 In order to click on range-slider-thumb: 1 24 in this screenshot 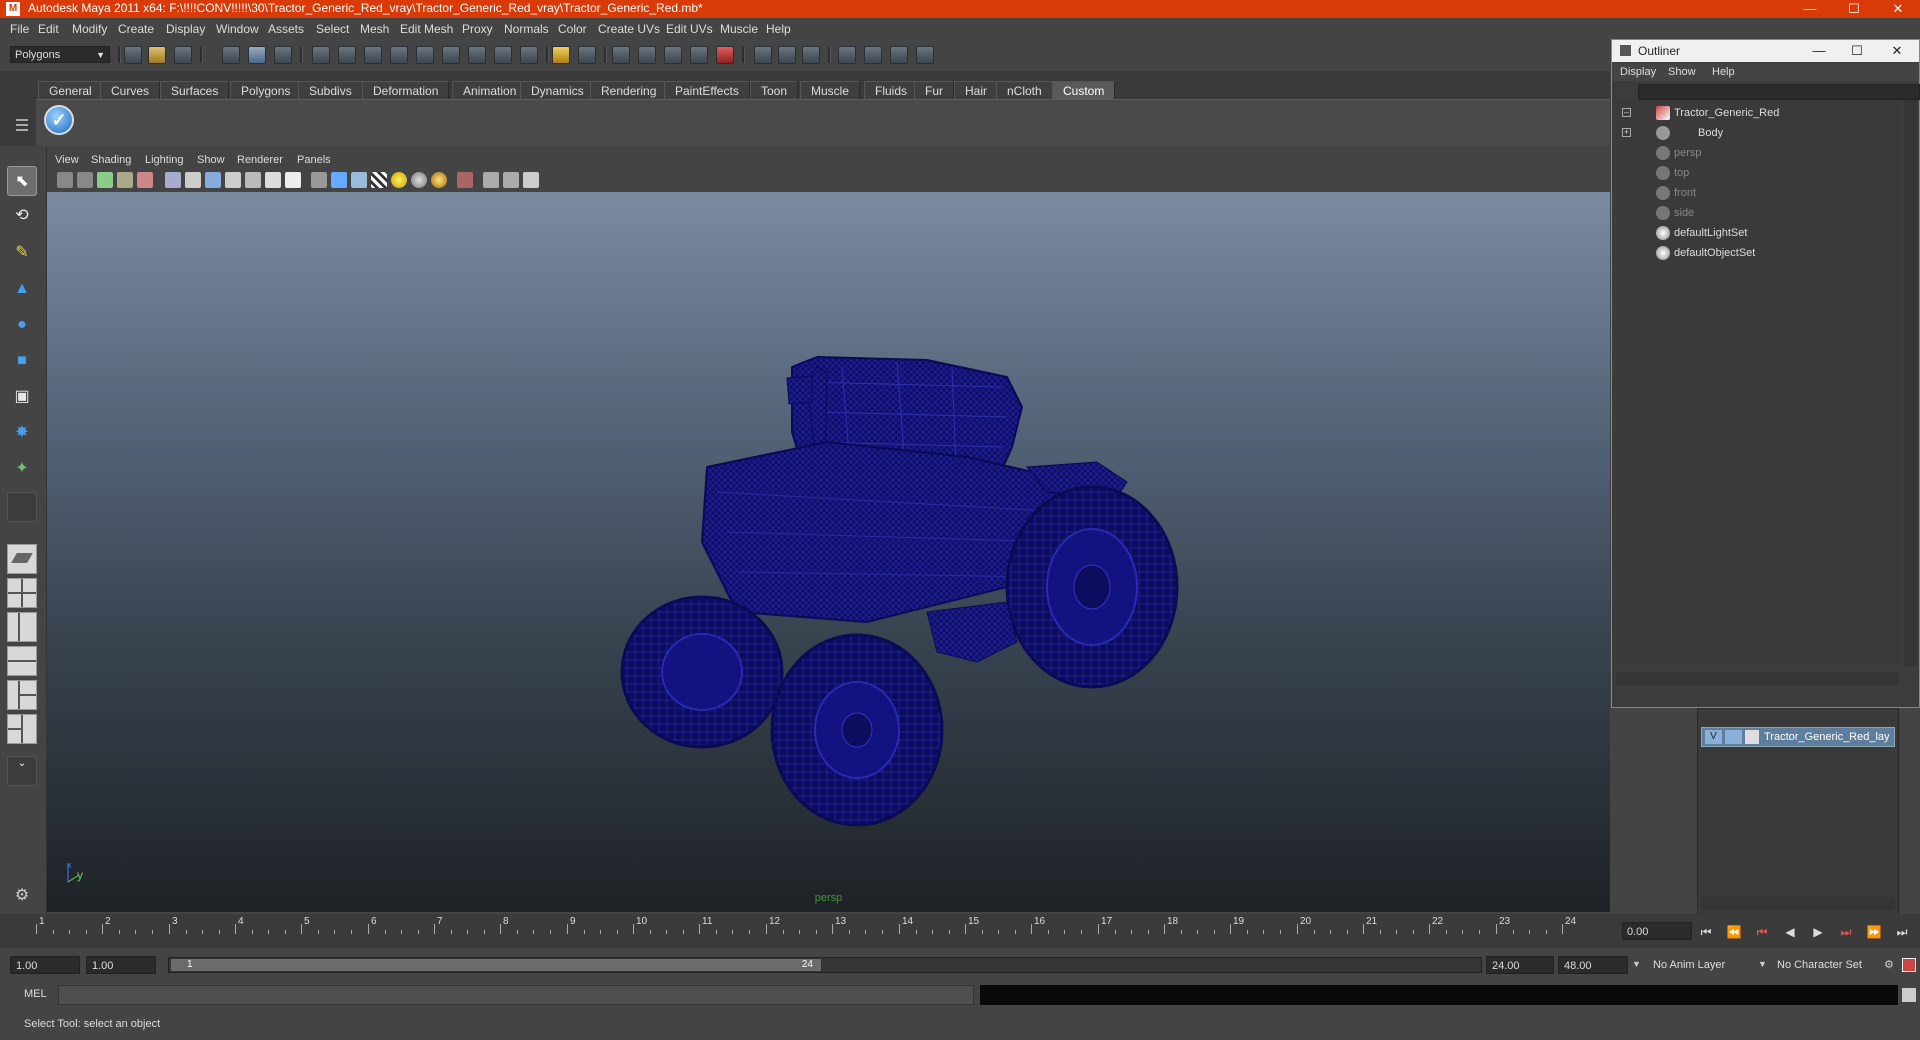, I will do `click(496, 965)`.